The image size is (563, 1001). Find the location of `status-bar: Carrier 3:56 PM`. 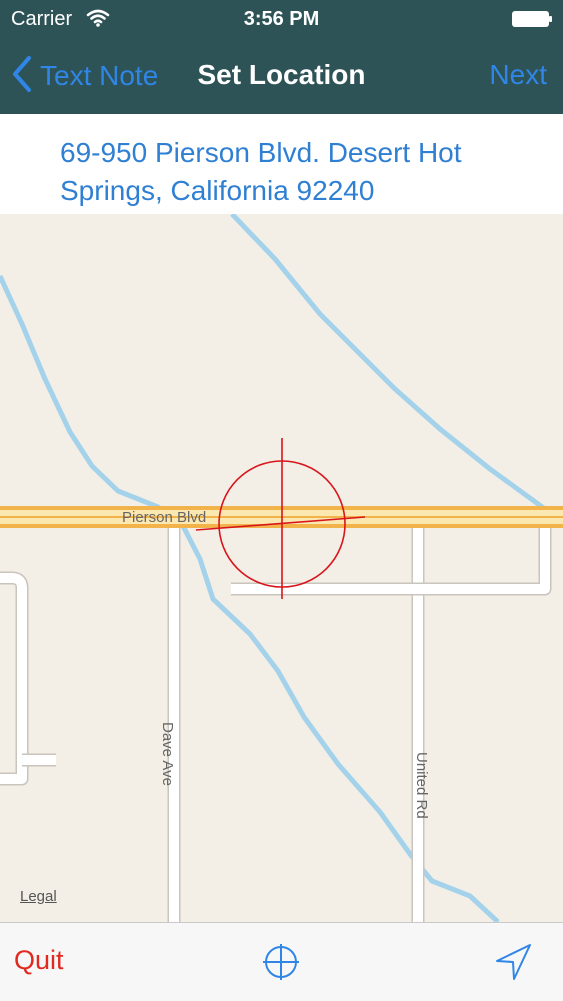

status-bar: Carrier 3:56 PM is located at coordinates (281, 20).